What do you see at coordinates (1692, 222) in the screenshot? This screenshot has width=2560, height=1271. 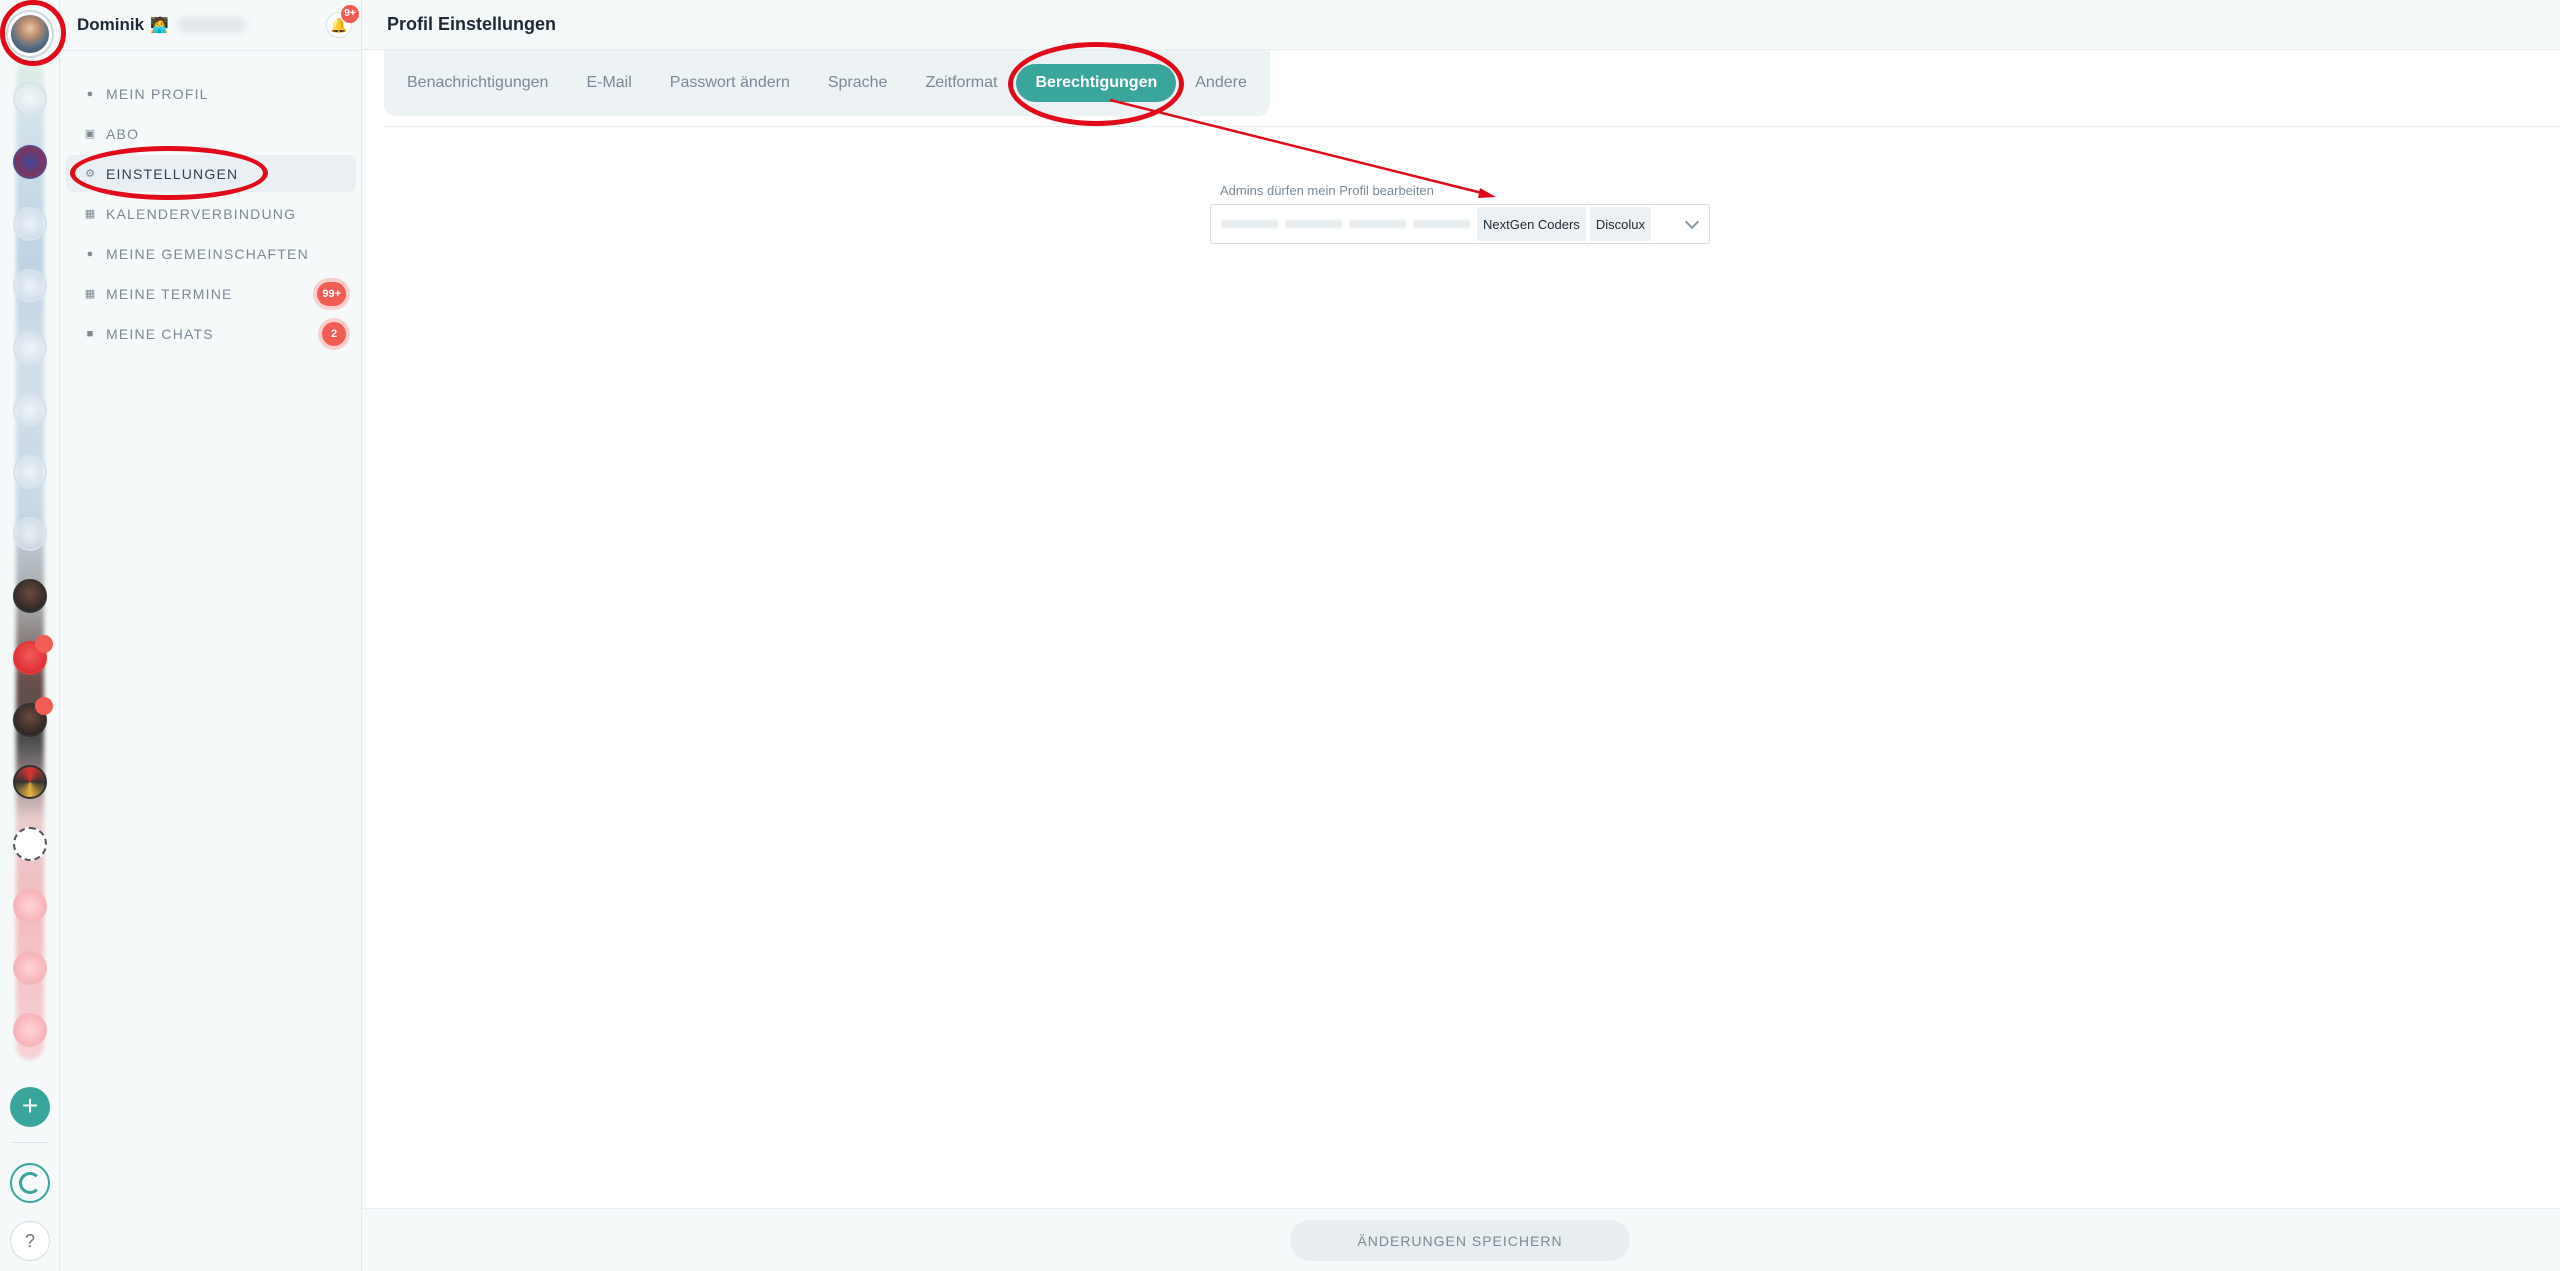 I see `chevron-down-icon` at bounding box center [1692, 222].